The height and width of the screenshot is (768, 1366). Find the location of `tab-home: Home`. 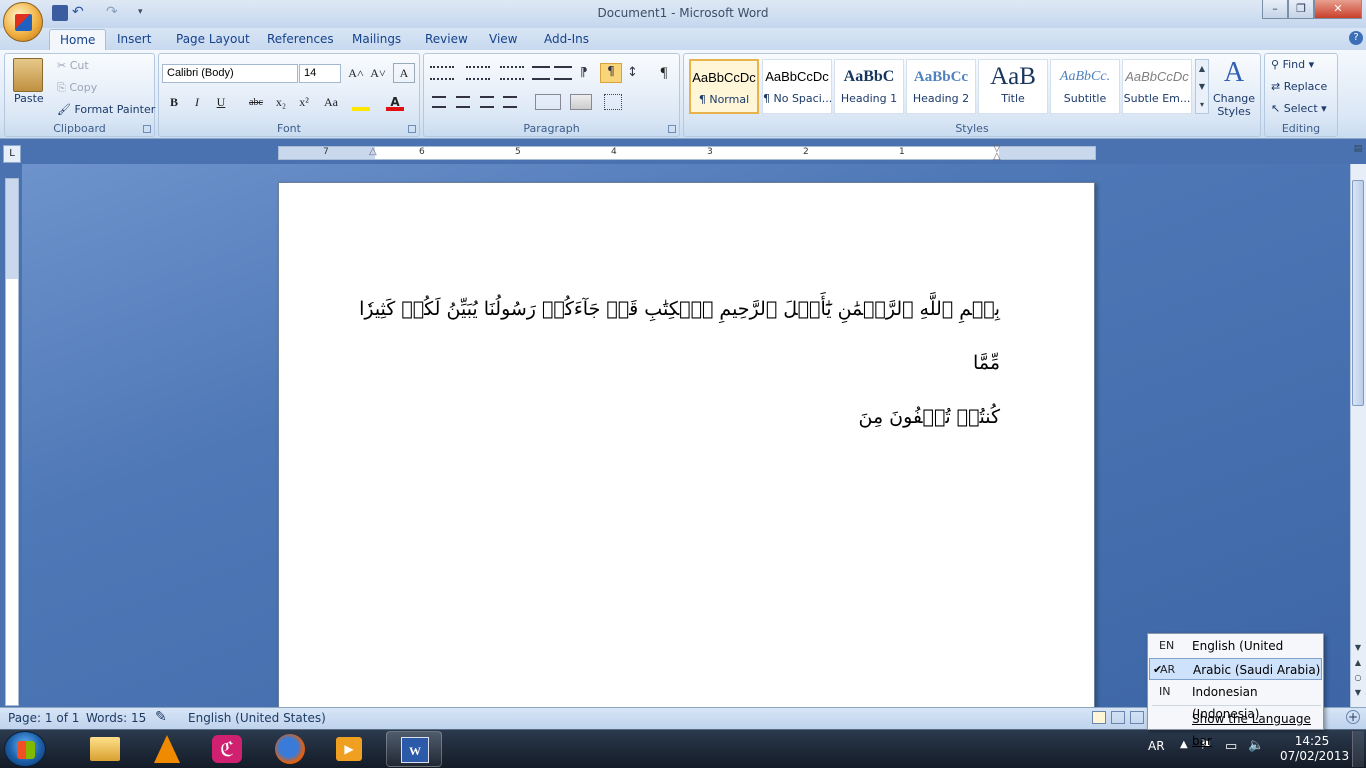

tab-home: Home is located at coordinates (78, 40).